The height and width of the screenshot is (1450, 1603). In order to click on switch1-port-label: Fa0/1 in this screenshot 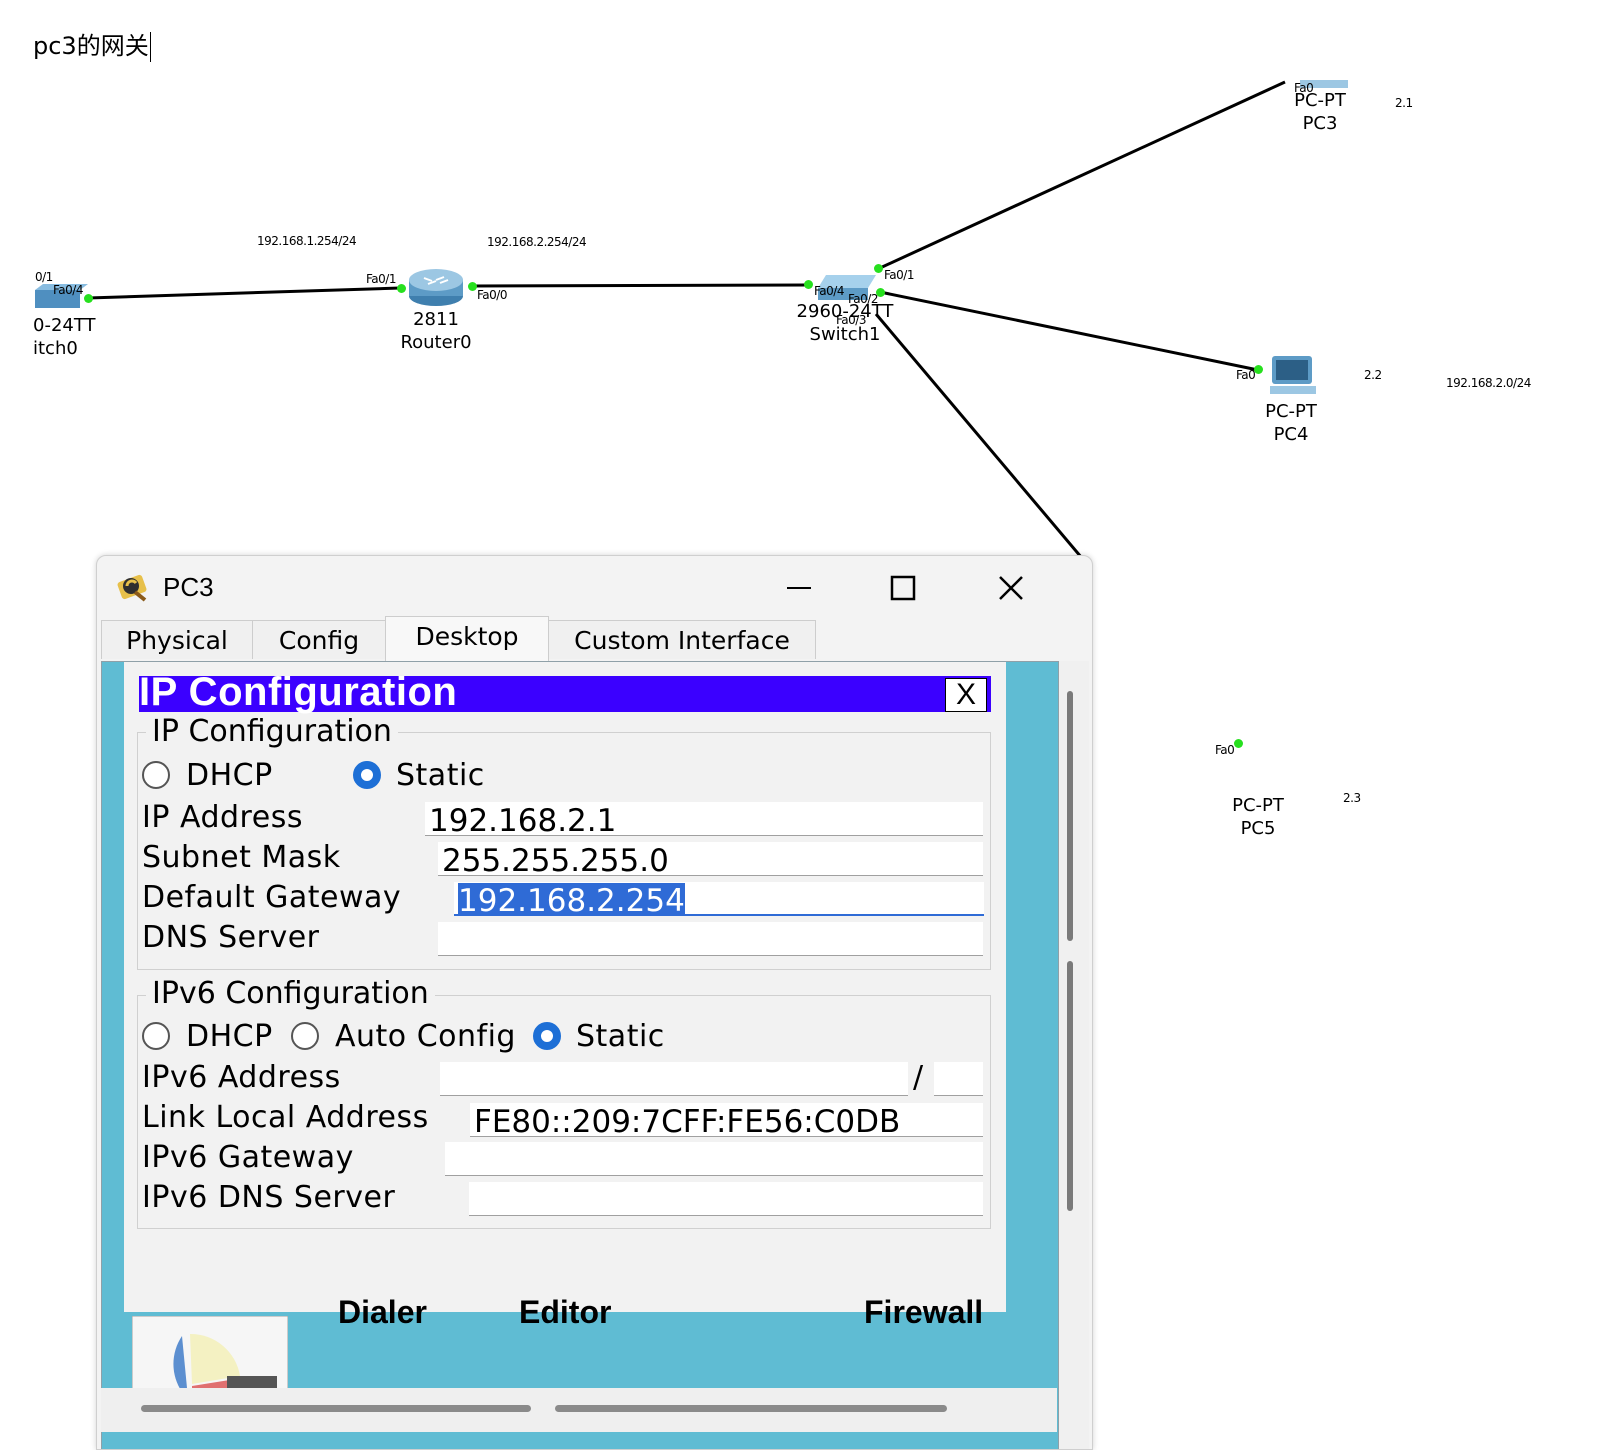, I will do `click(899, 275)`.